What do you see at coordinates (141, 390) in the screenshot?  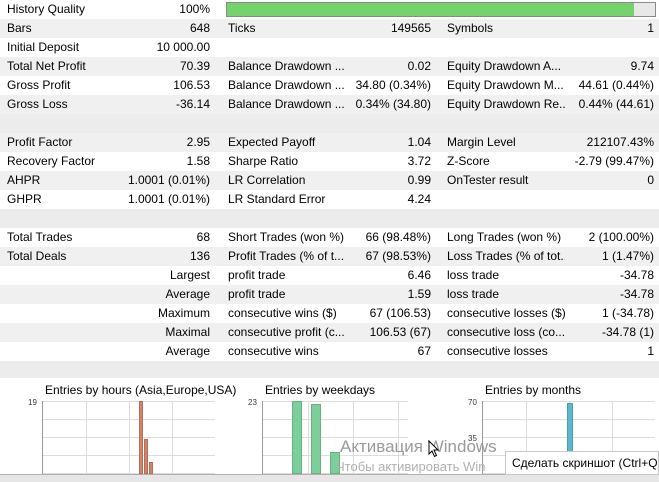 I see `chart-hours-title: Entries by hours (Asia,Europe,USA)` at bounding box center [141, 390].